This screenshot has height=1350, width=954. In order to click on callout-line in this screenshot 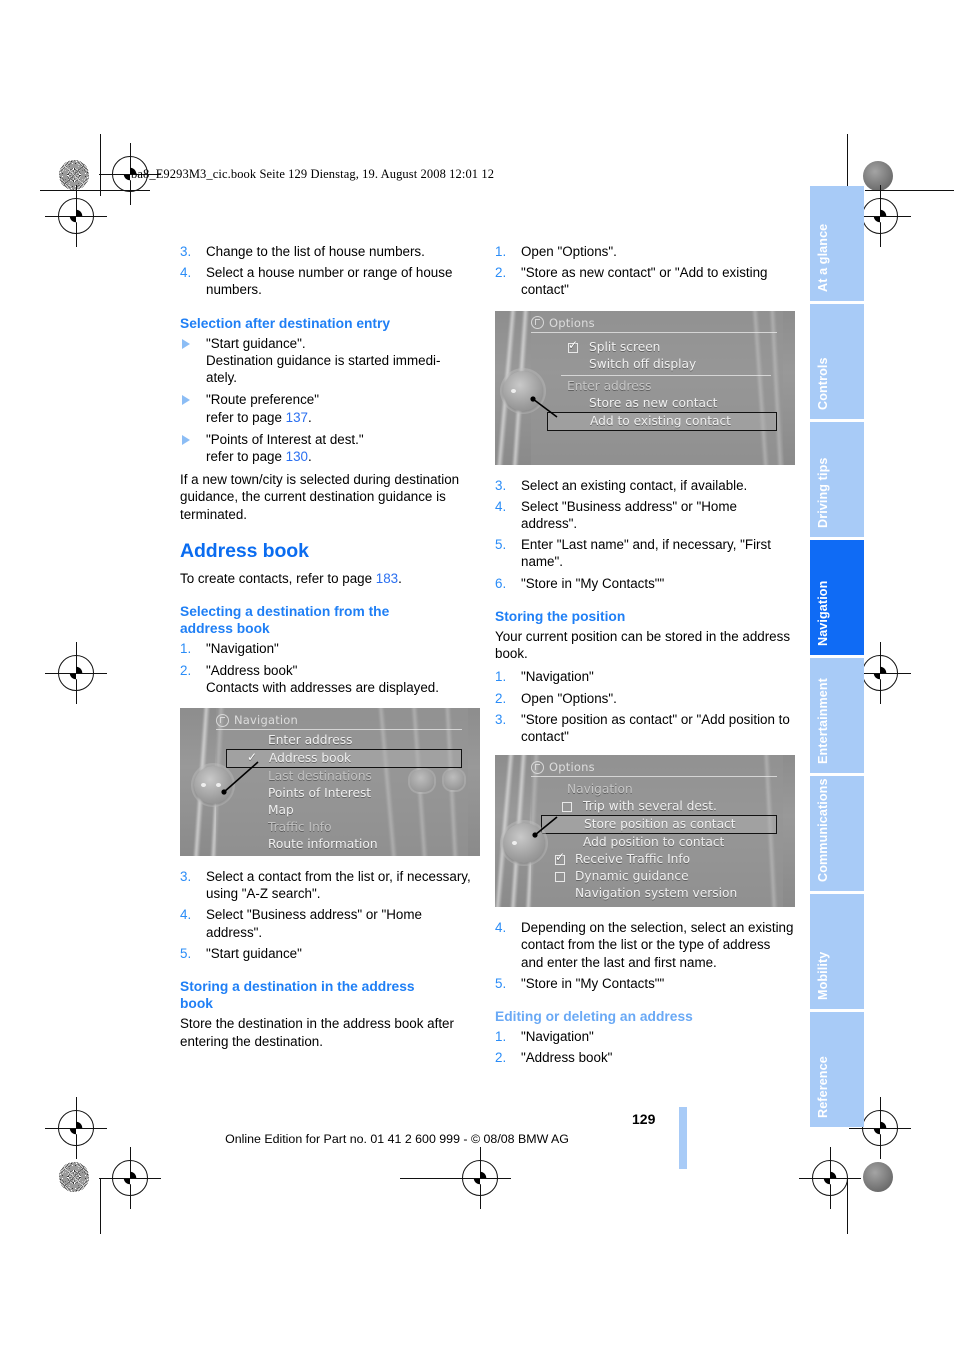, I will do `click(240, 778)`.